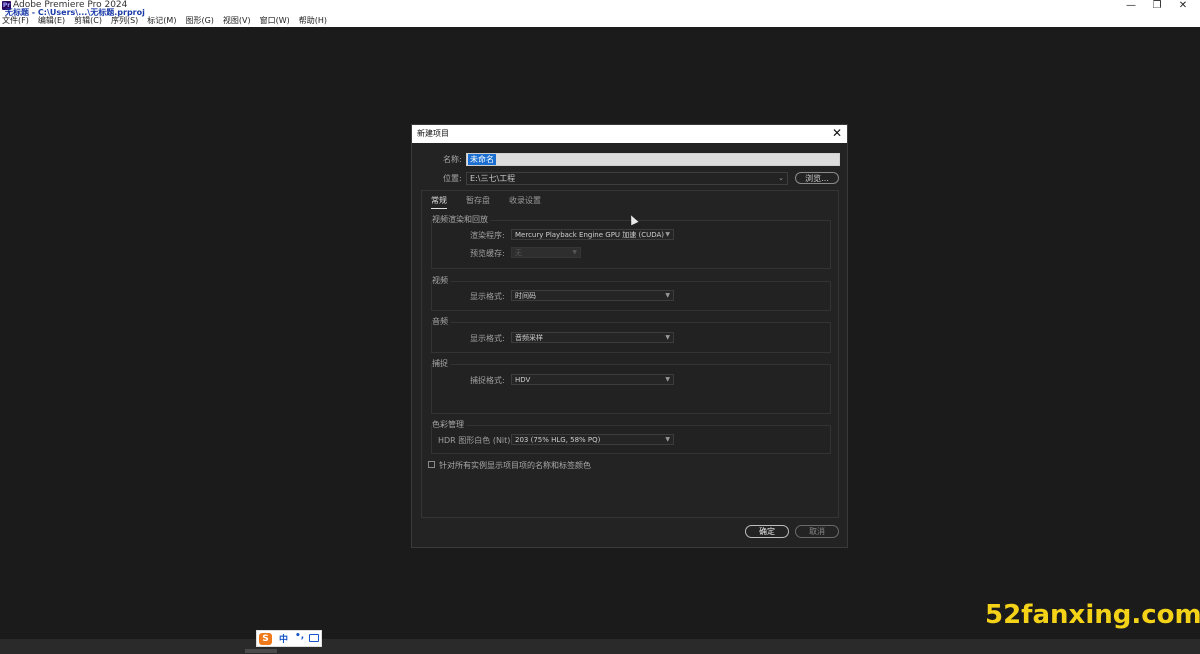  Describe the element at coordinates (265, 639) in the screenshot. I see `sogou-logo-icon: S` at that location.